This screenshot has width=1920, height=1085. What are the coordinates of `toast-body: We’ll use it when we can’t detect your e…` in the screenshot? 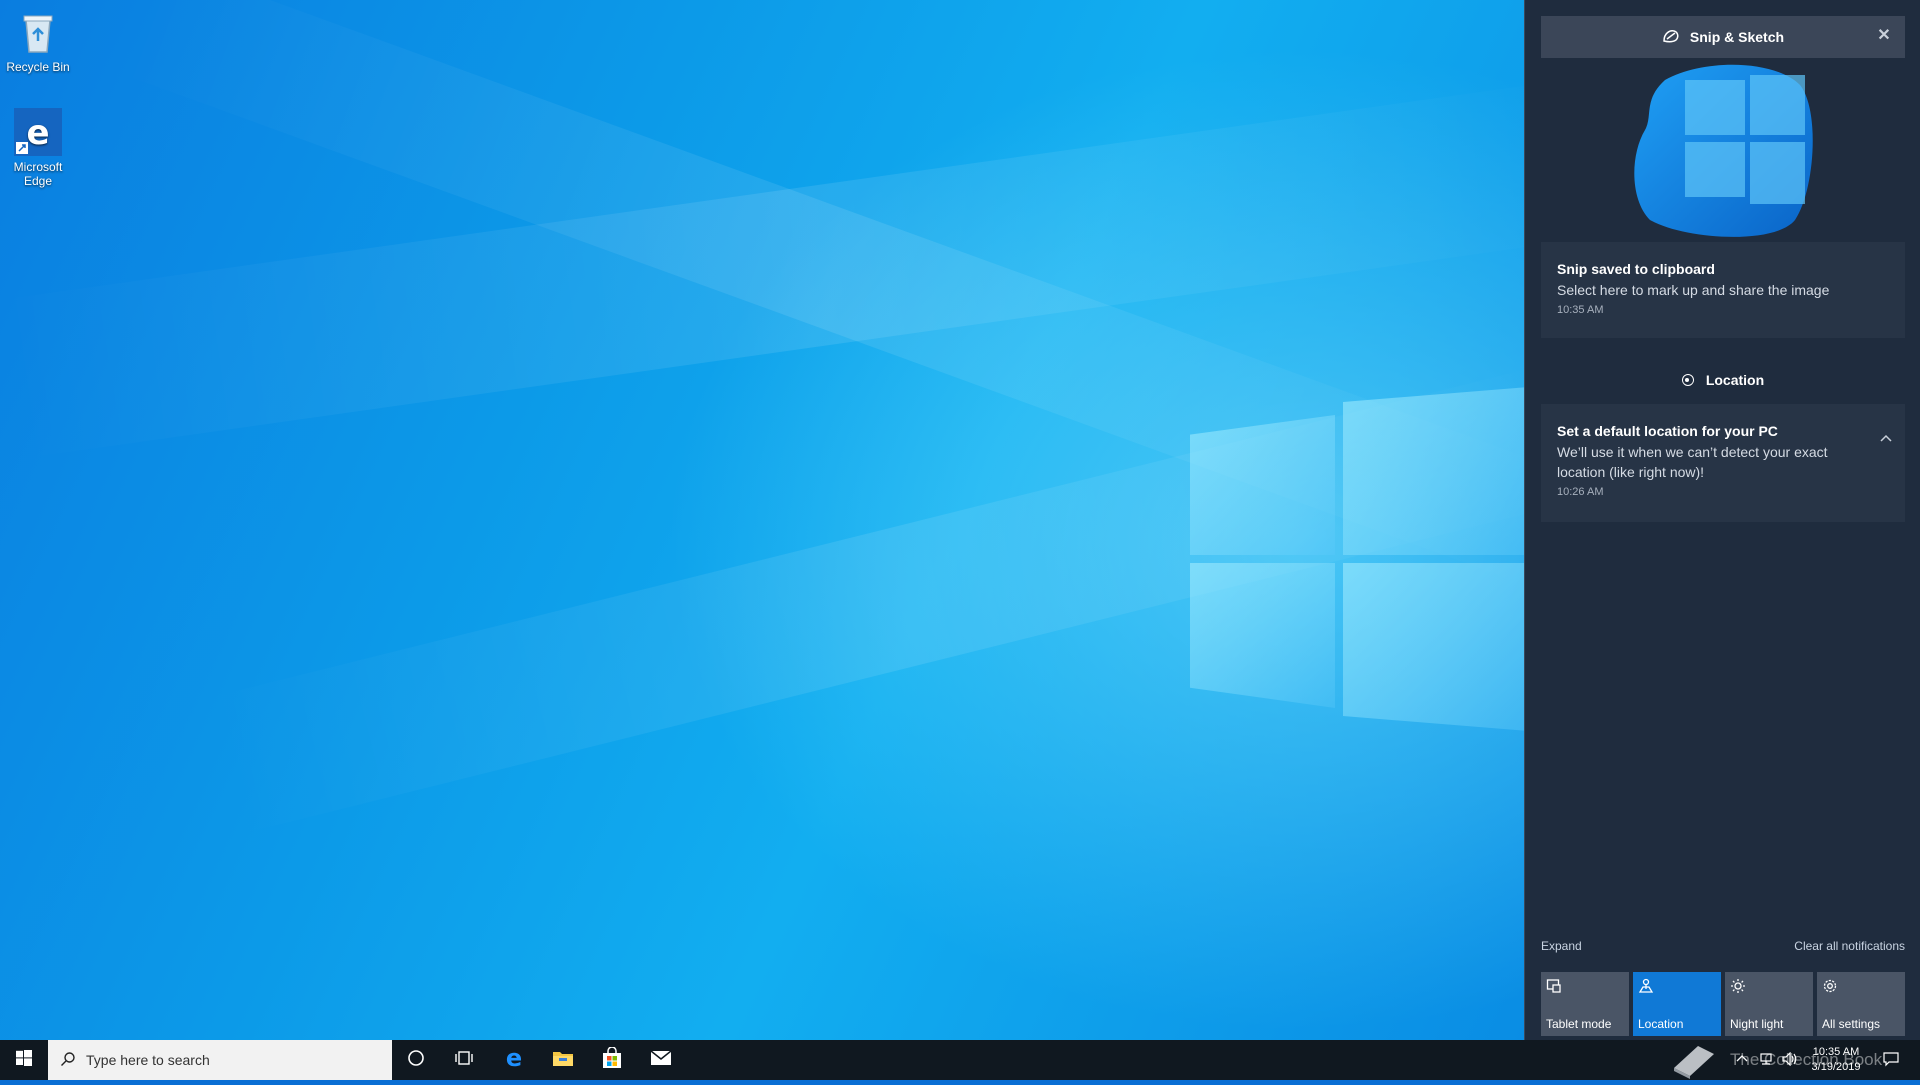 It's located at (1692, 462).